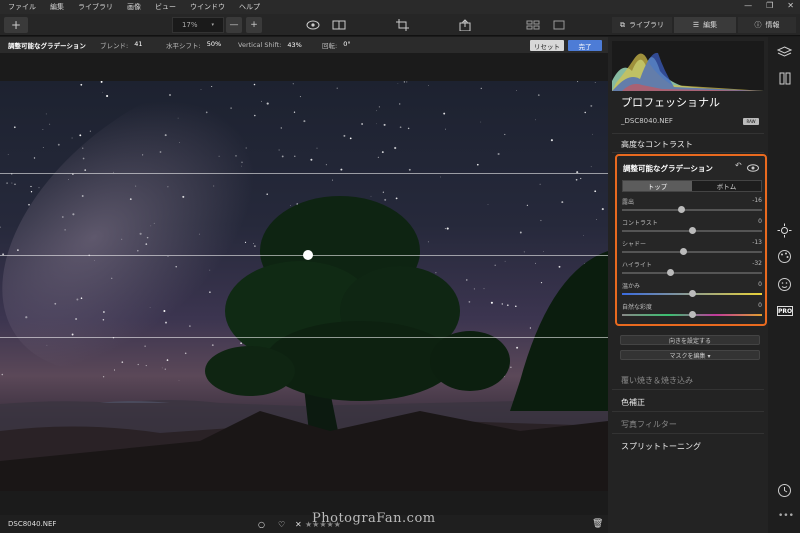 The width and height of the screenshot is (800, 533). I want to click on tab-edit: ☰ 編集, so click(705, 25).